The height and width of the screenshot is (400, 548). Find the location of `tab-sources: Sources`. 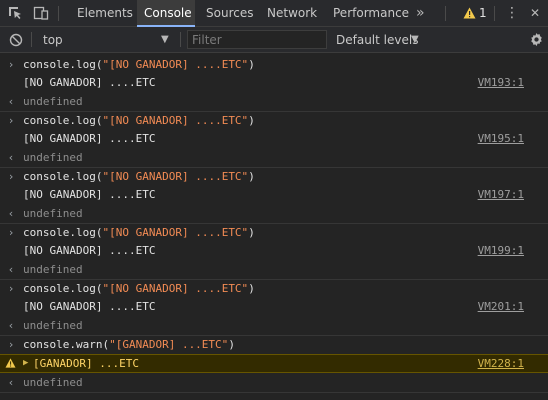

tab-sources: Sources is located at coordinates (229, 13).